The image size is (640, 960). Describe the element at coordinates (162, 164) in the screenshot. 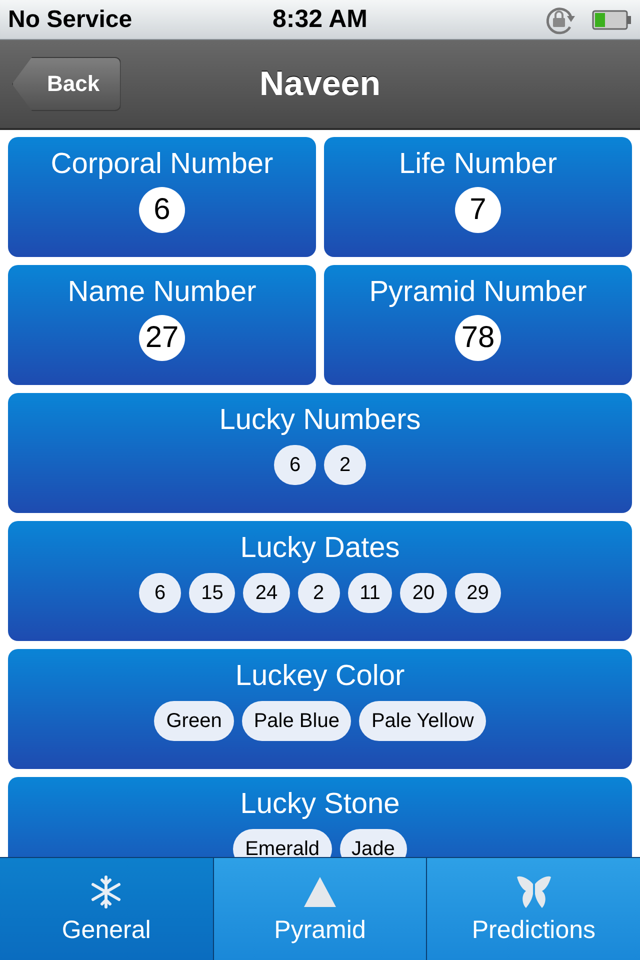

I see `card-title: Corporal Number` at that location.